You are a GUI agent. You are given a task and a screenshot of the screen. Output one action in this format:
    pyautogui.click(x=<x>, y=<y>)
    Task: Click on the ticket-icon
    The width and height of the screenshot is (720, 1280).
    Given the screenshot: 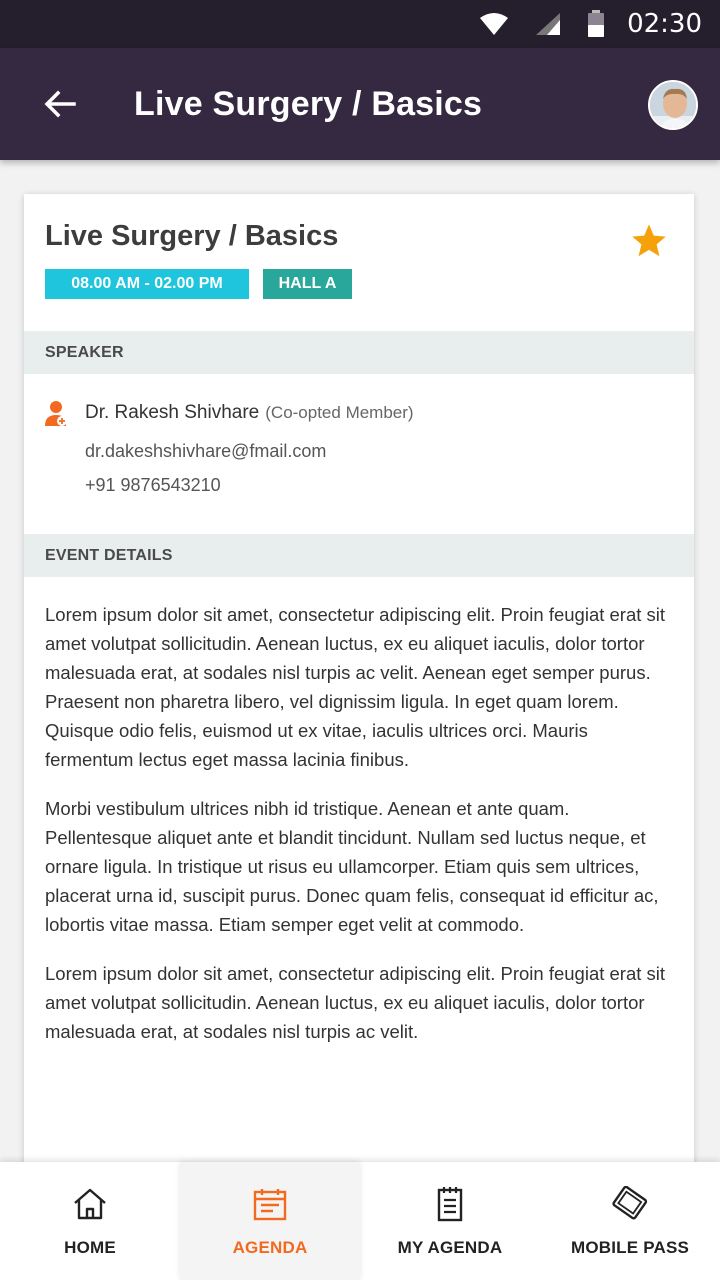 What is the action you would take?
    pyautogui.click(x=630, y=1204)
    